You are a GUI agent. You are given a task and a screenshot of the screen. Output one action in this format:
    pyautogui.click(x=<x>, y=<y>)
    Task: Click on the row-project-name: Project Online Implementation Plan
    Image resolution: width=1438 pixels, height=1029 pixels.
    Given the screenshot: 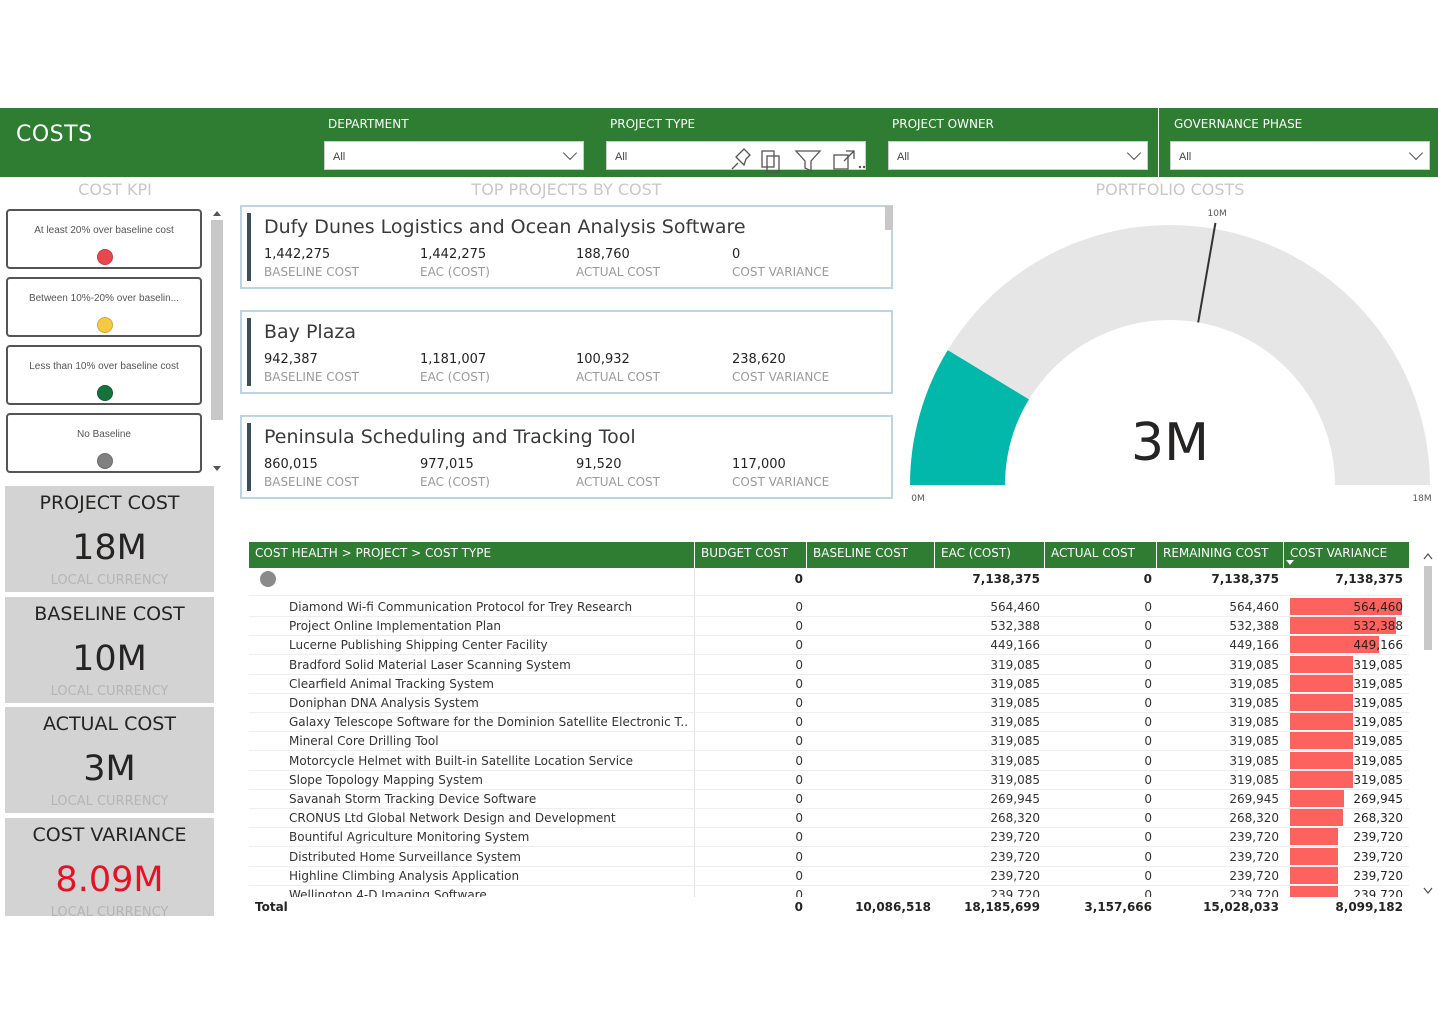 What is the action you would take?
    pyautogui.click(x=395, y=626)
    